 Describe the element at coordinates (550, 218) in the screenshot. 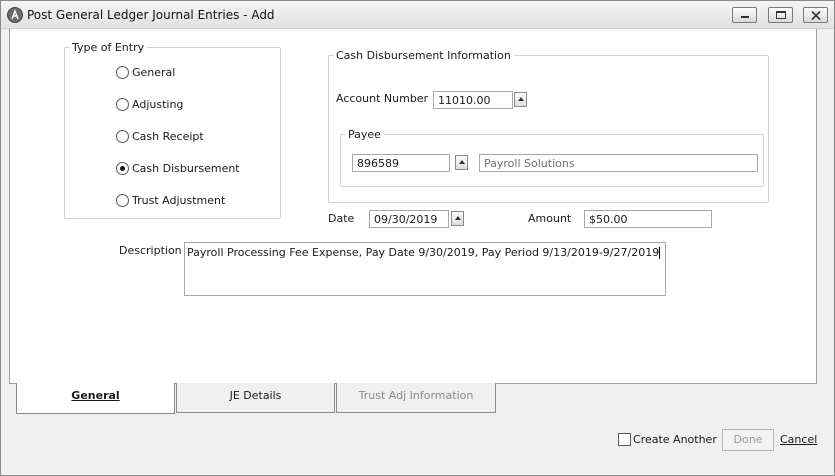

I see `amount-label: Amount` at that location.